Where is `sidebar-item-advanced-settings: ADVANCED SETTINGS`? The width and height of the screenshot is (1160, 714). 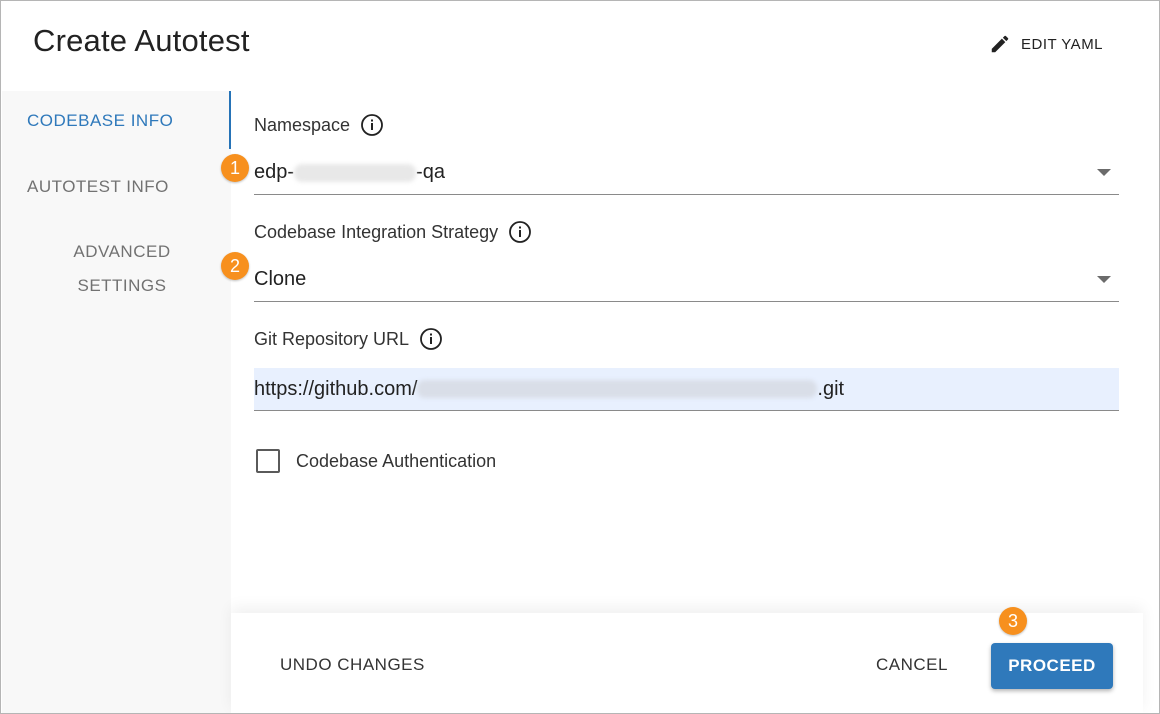
sidebar-item-advanced-settings: ADVANCED SETTINGS is located at coordinates (122, 269).